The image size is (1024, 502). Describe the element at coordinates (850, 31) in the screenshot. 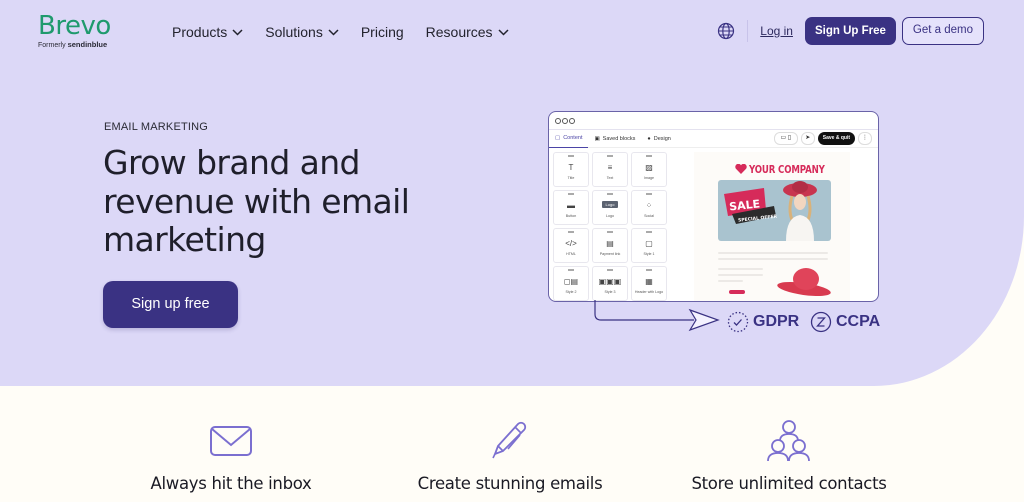

I see `signup-button: Sign Up Free` at that location.